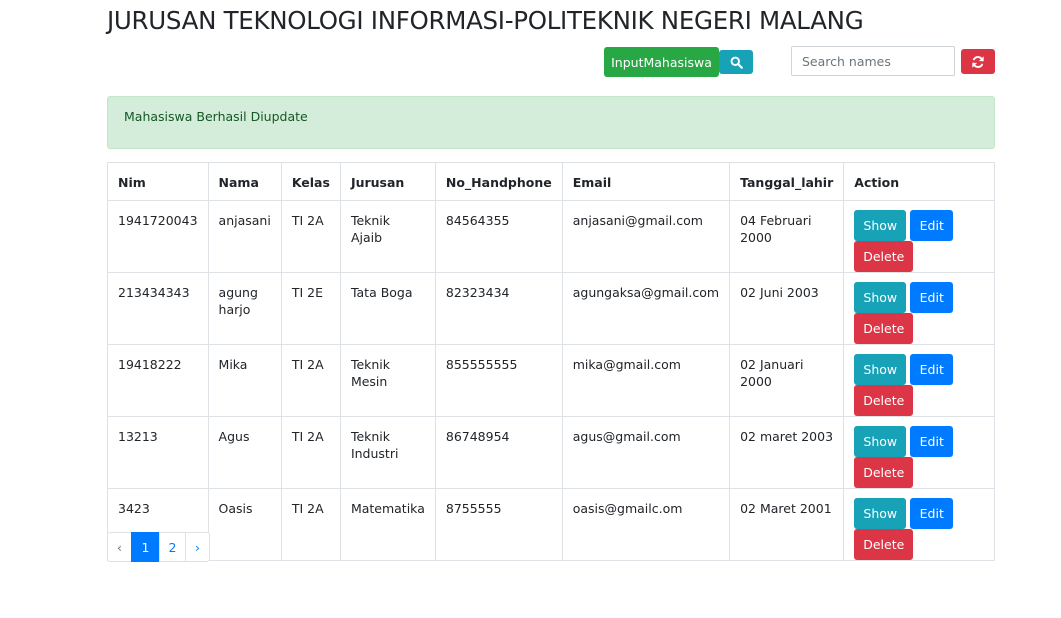 The image size is (1061, 618). Describe the element at coordinates (646, 181) in the screenshot. I see `column-header-email: Email` at that location.